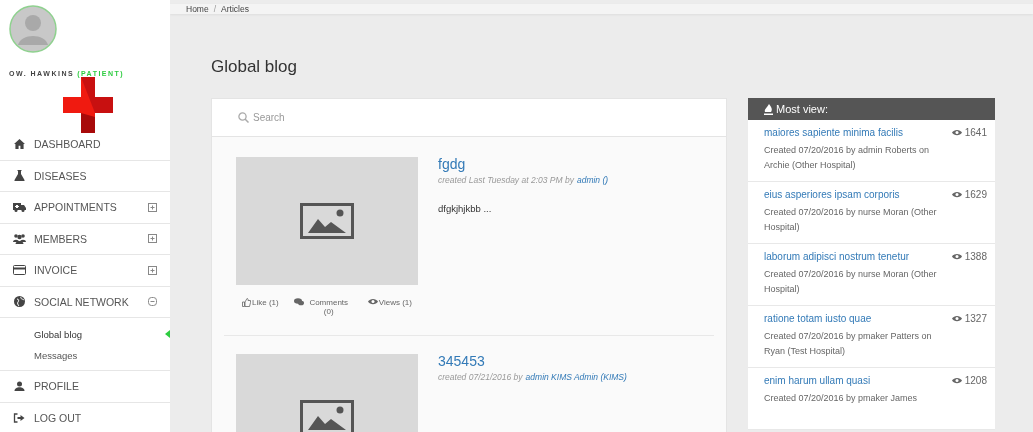 The height and width of the screenshot is (432, 1033). What do you see at coordinates (532, 361) in the screenshot?
I see `article-title: 345453` at bounding box center [532, 361].